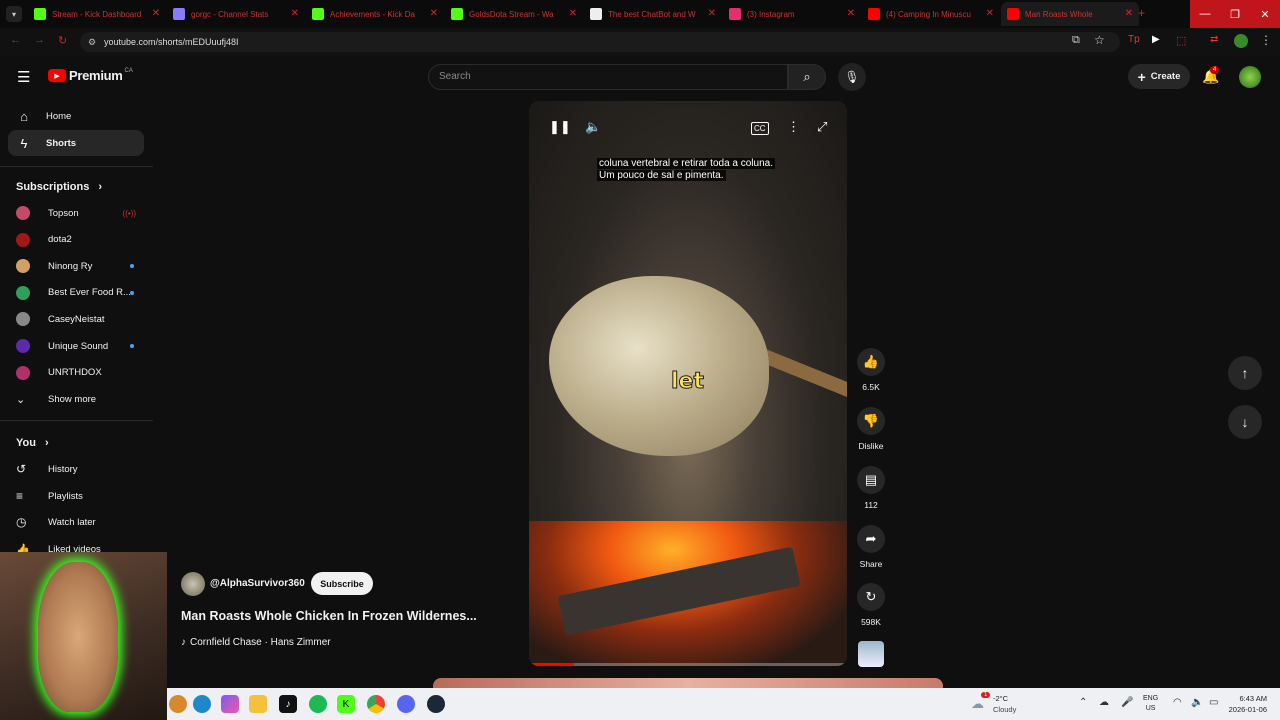 The width and height of the screenshot is (1280, 720). What do you see at coordinates (1159, 76) in the screenshot?
I see `create-button: + Create` at bounding box center [1159, 76].